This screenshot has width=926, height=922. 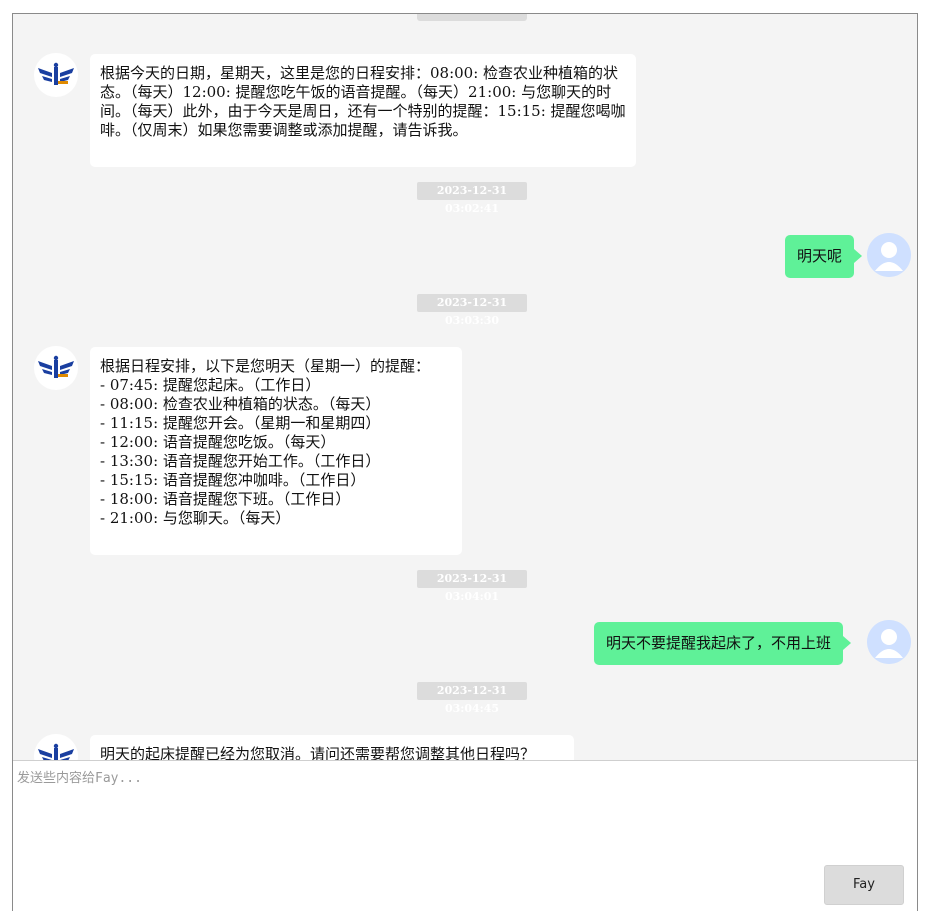 I want to click on timestamp: 2023-12-31 03:04:01, so click(x=472, y=586).